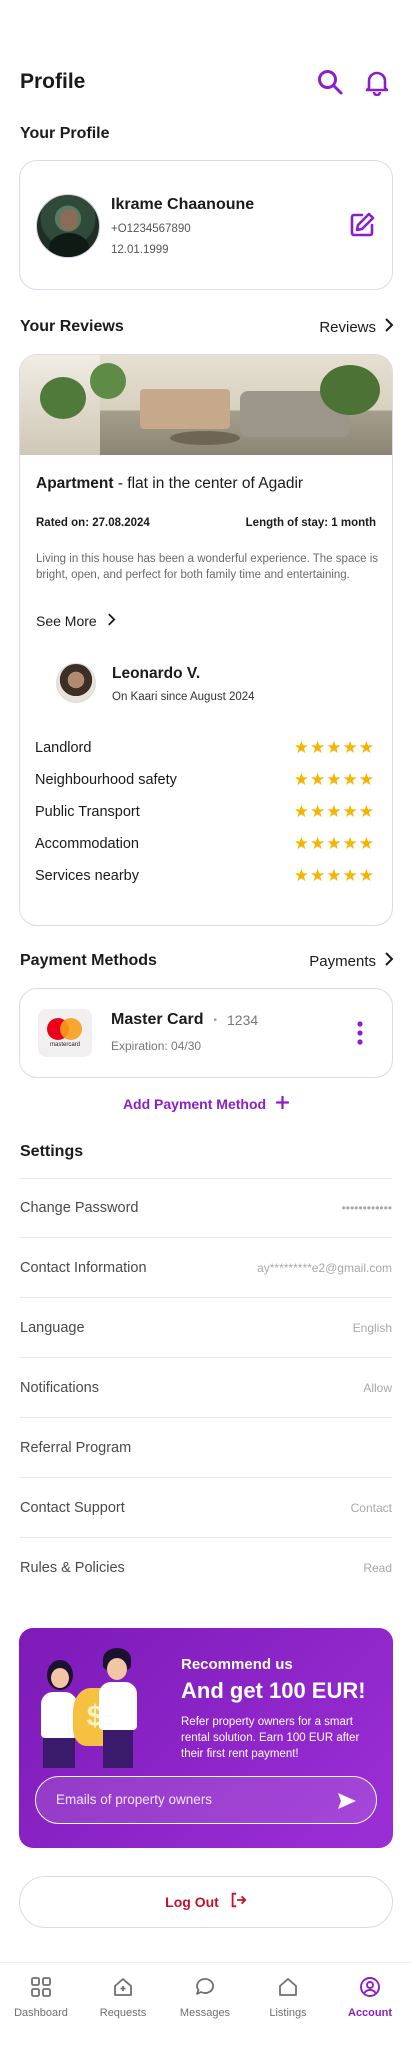  Describe the element at coordinates (371, 1507) in the screenshot. I see `setting-value: Contact` at that location.